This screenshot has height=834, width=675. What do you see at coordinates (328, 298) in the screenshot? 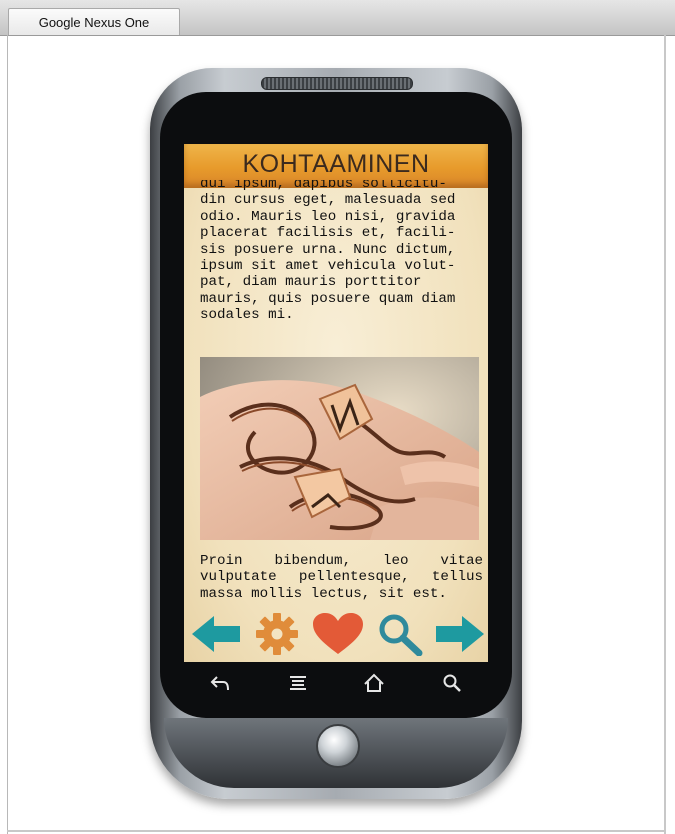
I see `article-line: mauris, quis posuere quam diam` at bounding box center [328, 298].